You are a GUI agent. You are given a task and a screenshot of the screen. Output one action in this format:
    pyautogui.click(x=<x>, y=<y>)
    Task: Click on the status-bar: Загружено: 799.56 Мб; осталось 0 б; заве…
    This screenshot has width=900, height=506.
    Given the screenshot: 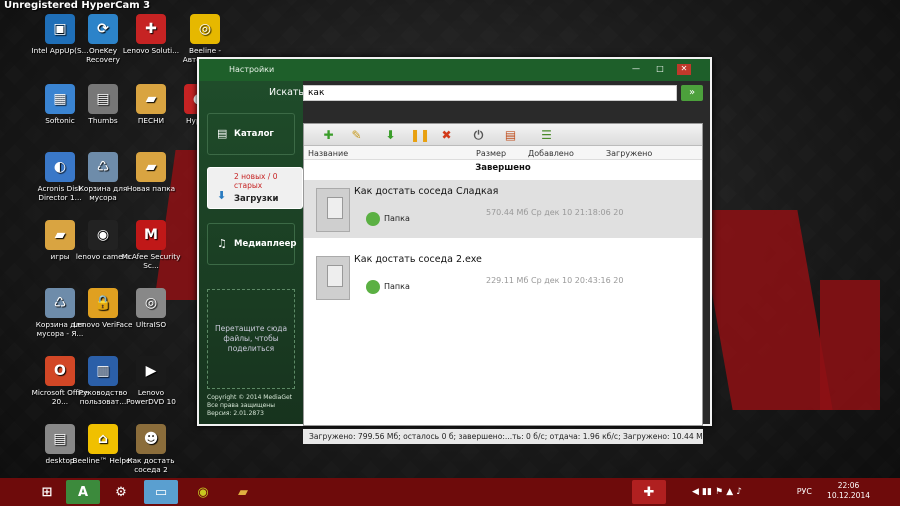 What is the action you would take?
    pyautogui.click(x=503, y=436)
    